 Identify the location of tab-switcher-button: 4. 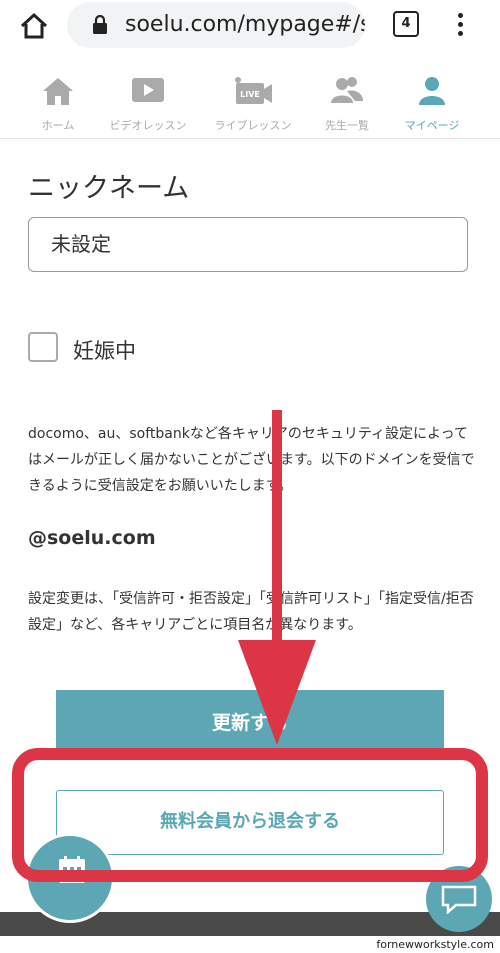
(406, 24).